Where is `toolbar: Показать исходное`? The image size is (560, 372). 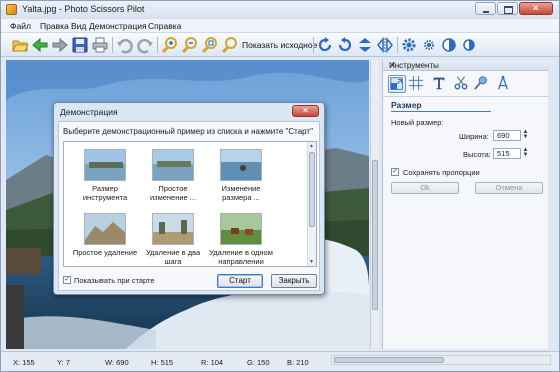 toolbar: Показать исходное is located at coordinates (280, 45).